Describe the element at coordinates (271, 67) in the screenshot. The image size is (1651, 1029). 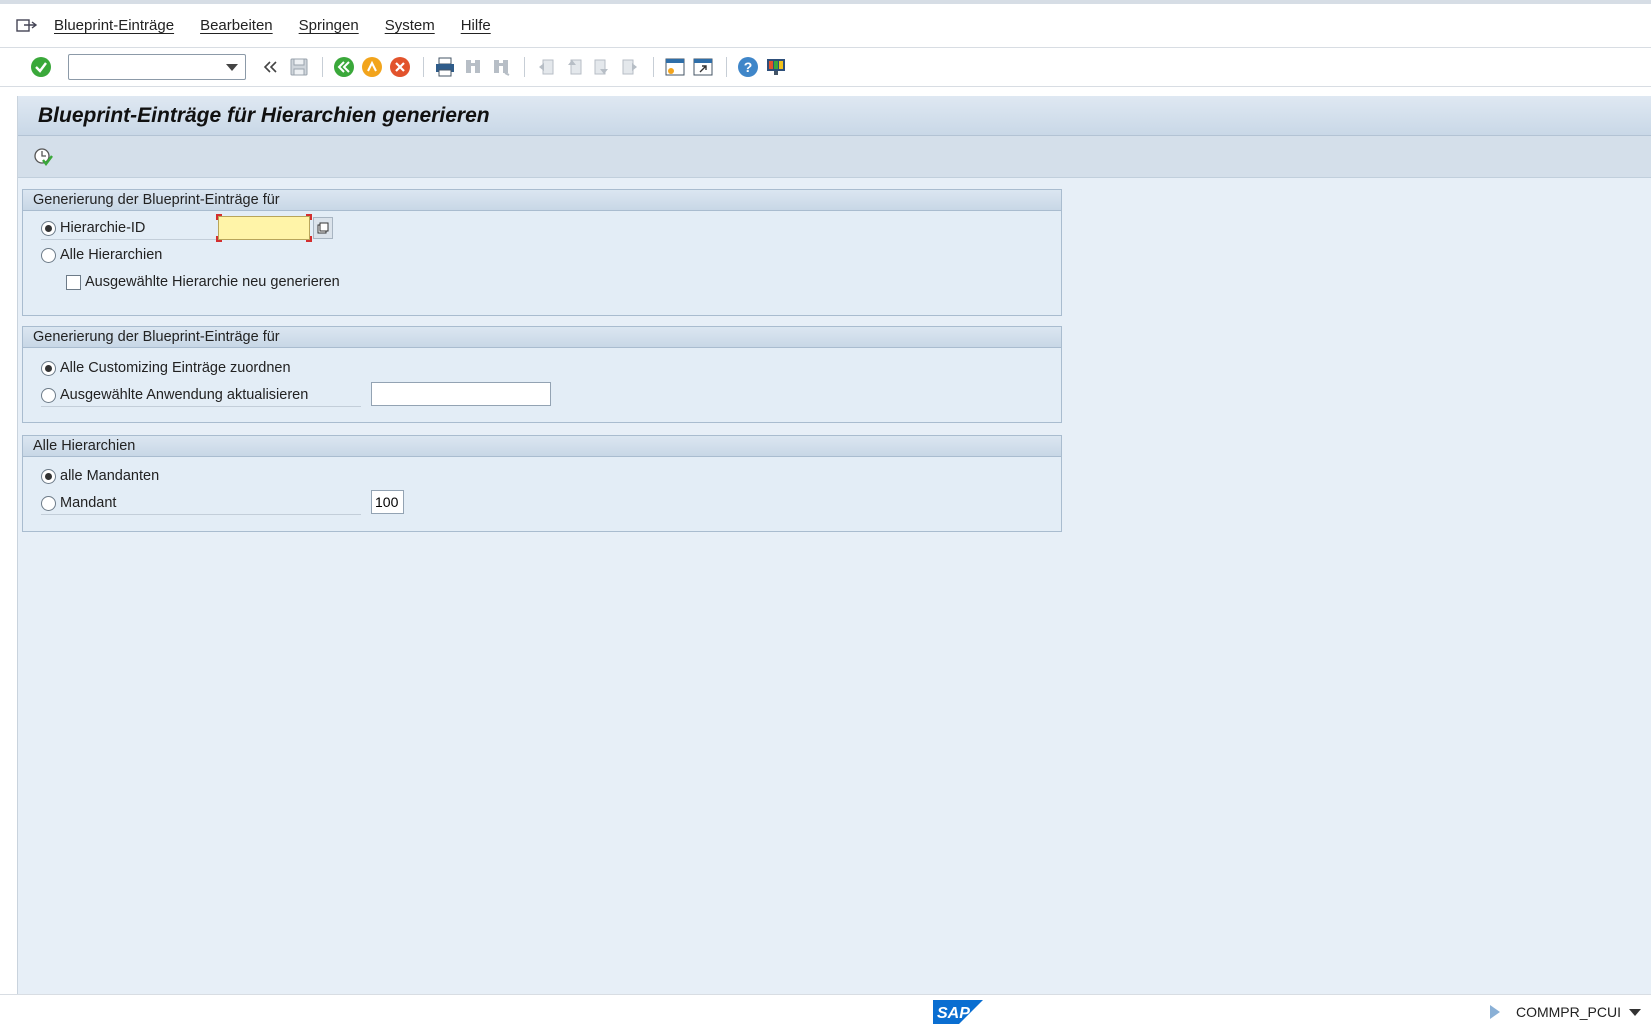
I see `back-double-icon` at that location.